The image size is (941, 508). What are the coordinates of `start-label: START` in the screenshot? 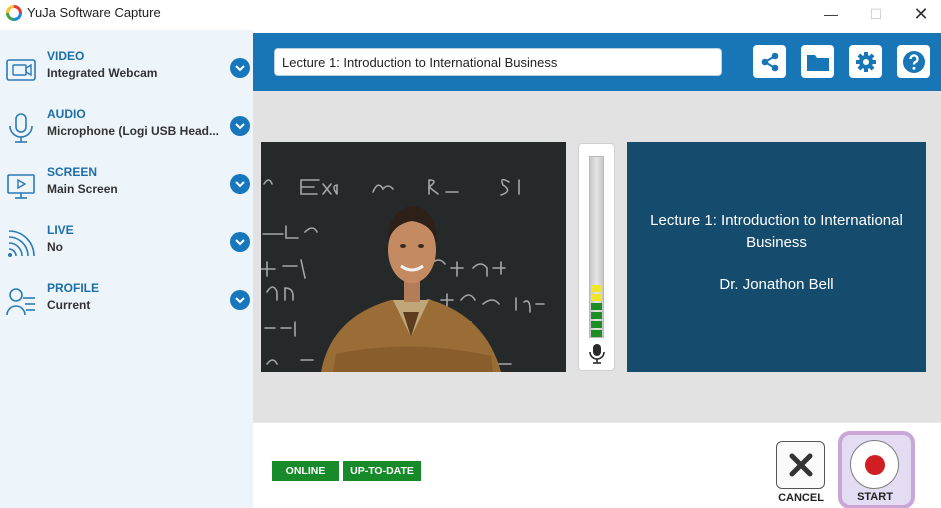 It's located at (875, 497).